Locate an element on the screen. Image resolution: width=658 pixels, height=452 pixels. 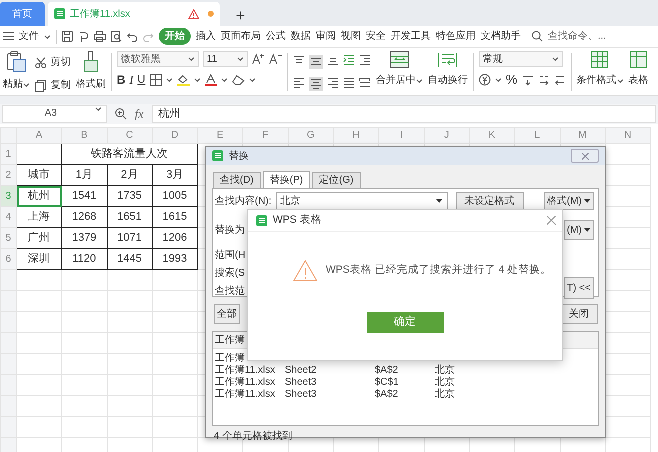
replace-all-button: 全部 is located at coordinates (227, 314).